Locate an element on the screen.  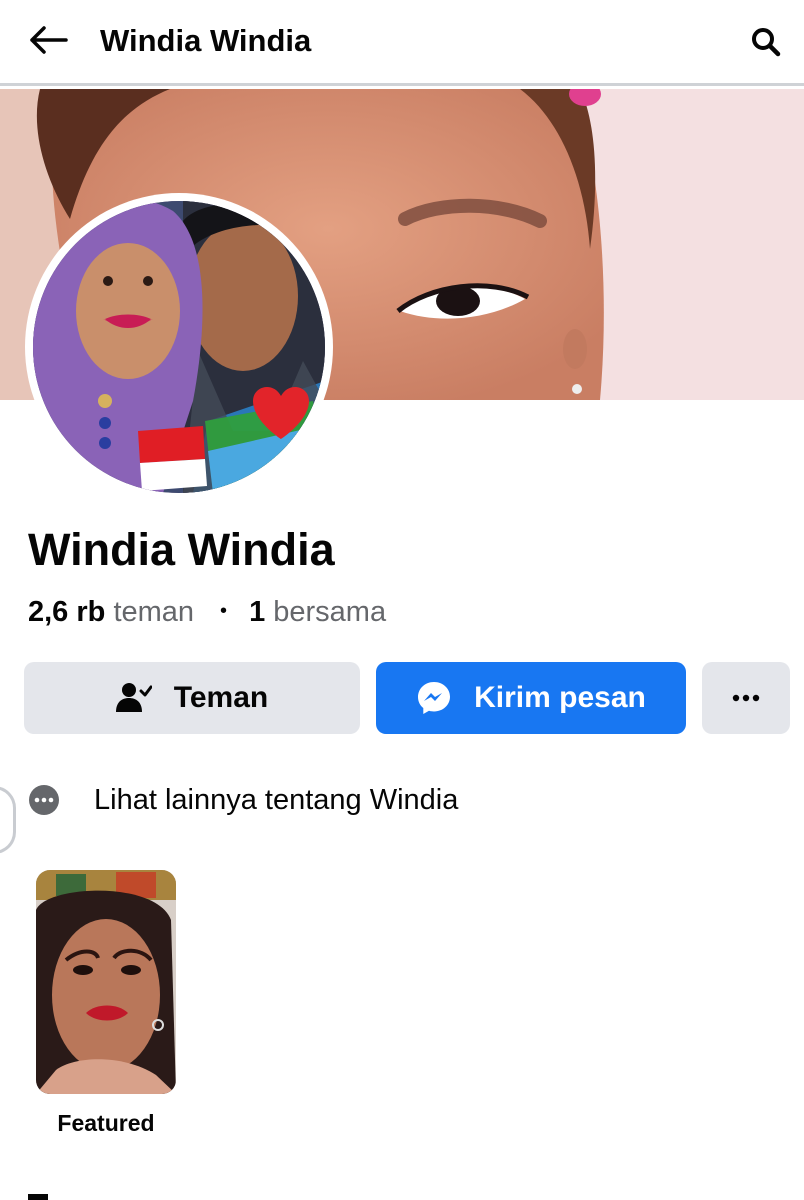
profile-photo-image is located at coordinates (179, 347).